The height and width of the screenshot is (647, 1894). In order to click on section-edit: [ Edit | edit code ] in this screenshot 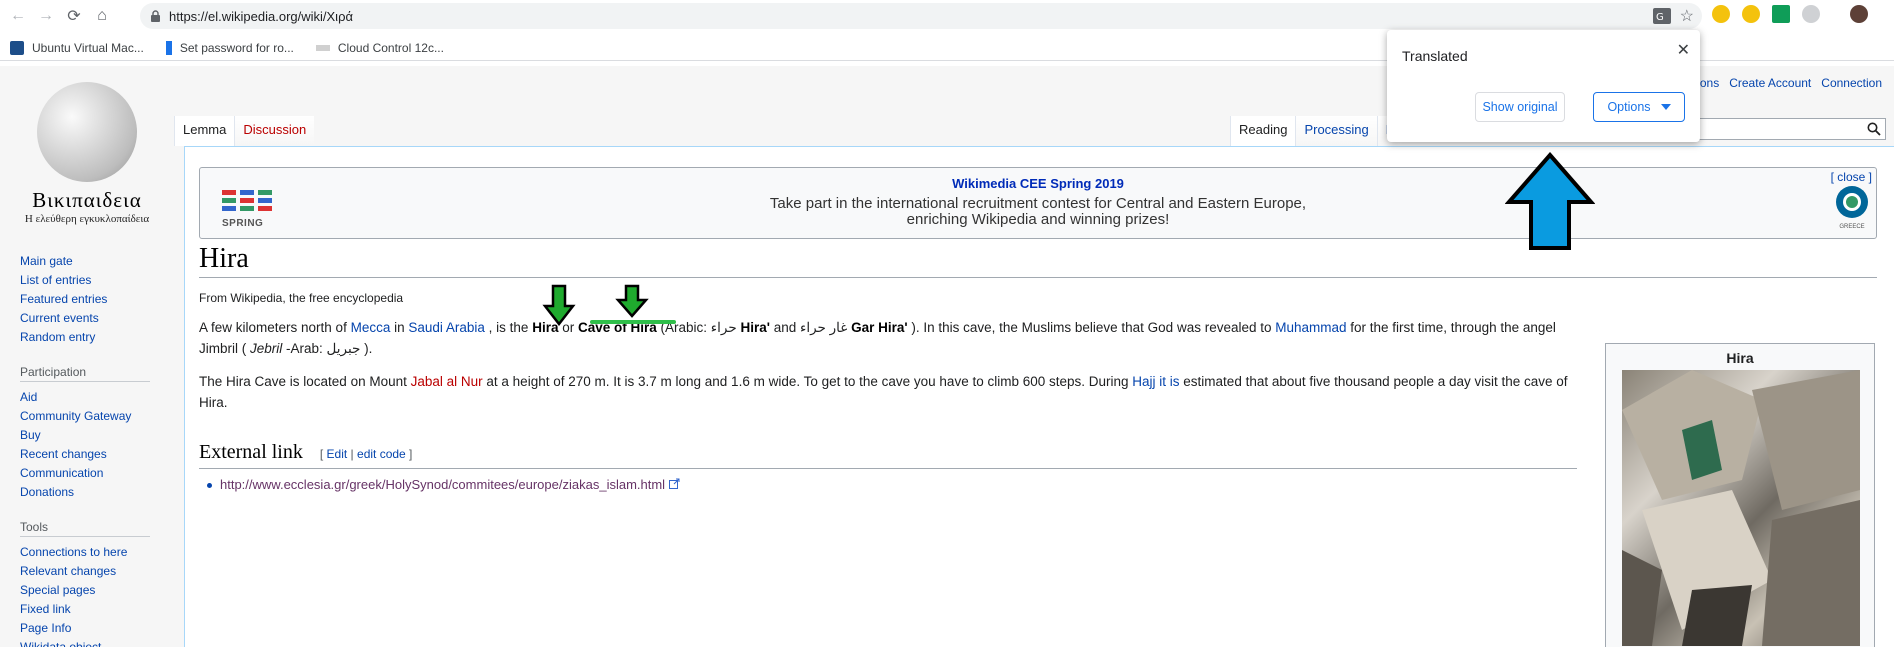, I will do `click(366, 454)`.